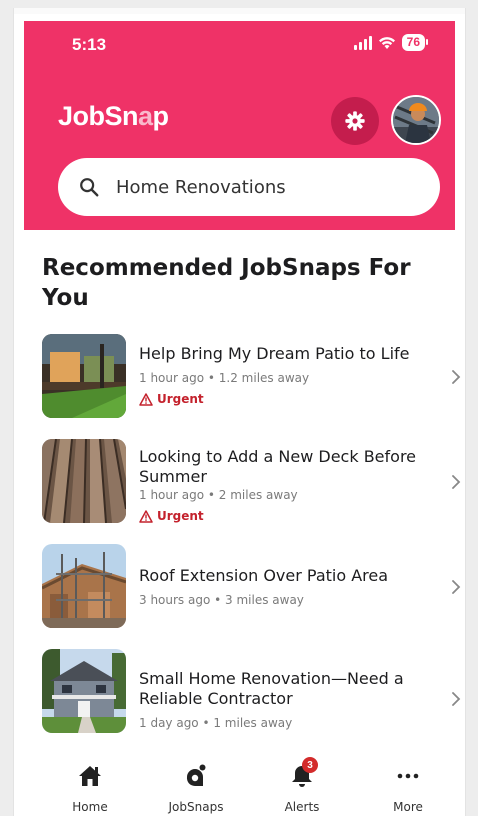 The image size is (478, 816). I want to click on job-title: Roof Extension Over Patio Area, so click(264, 575).